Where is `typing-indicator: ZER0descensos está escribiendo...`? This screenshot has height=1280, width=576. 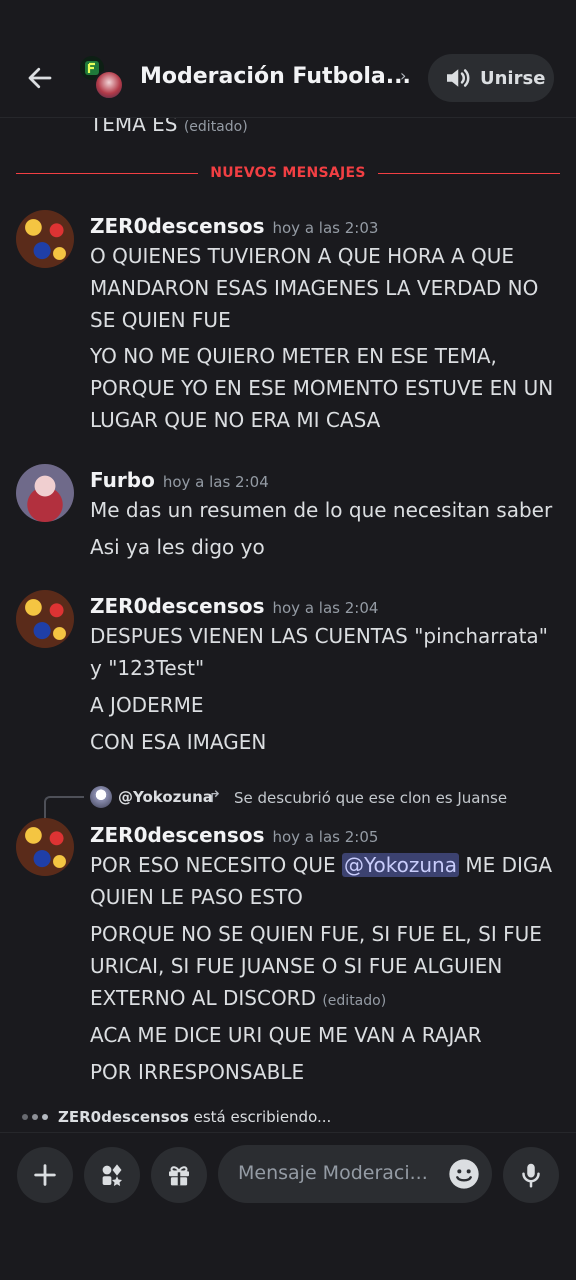 typing-indicator: ZER0descensos está escribiendo... is located at coordinates (176, 1117).